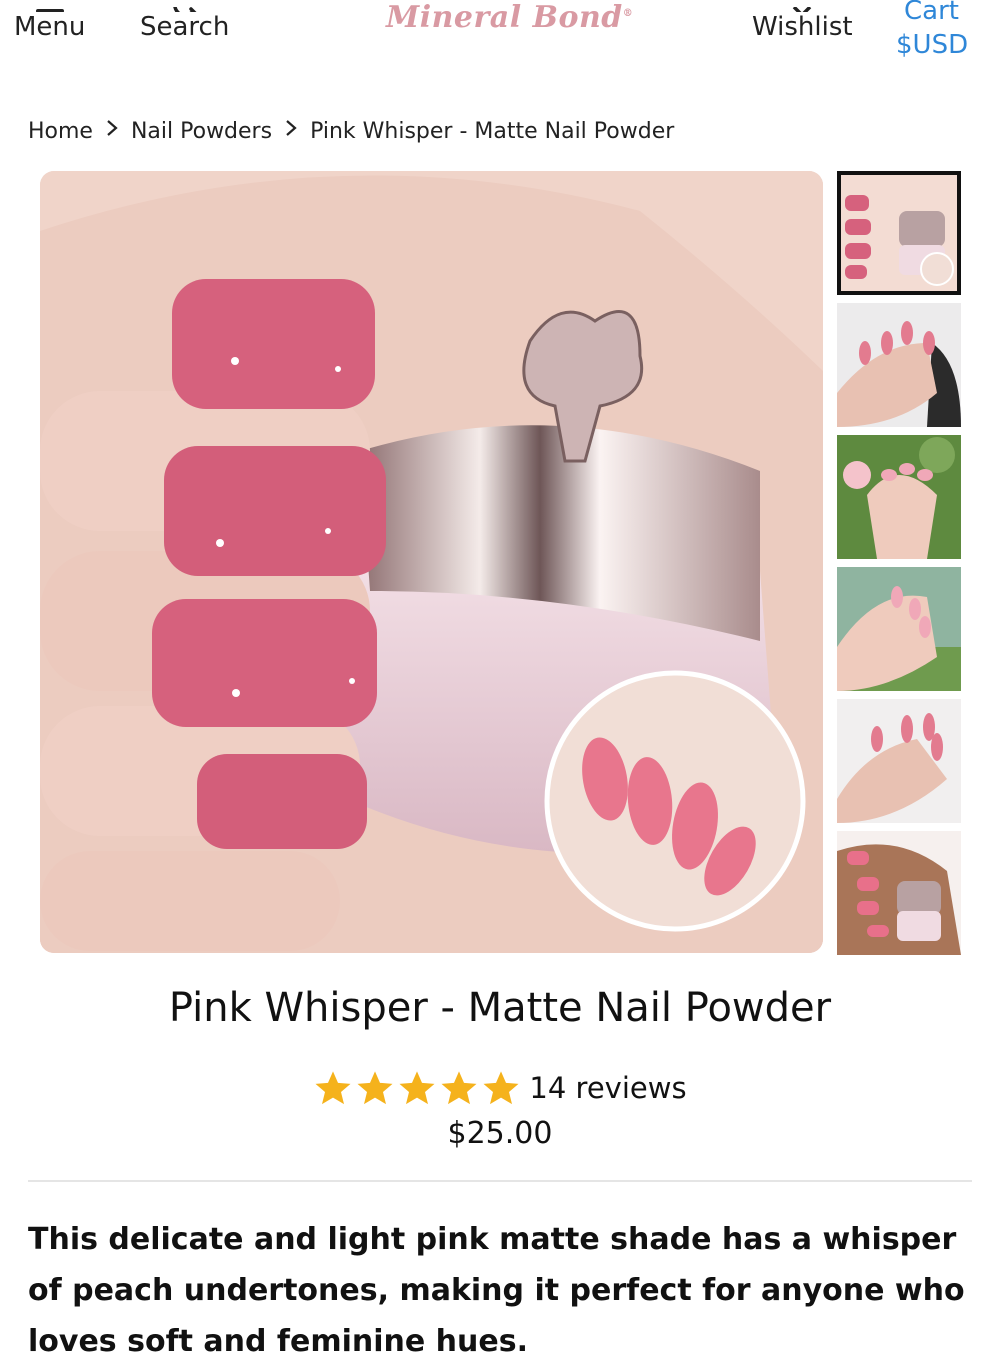 The width and height of the screenshot is (1000, 1367). I want to click on product-title: Pink Whisper - Matte Nail Powder, so click(500, 1008).